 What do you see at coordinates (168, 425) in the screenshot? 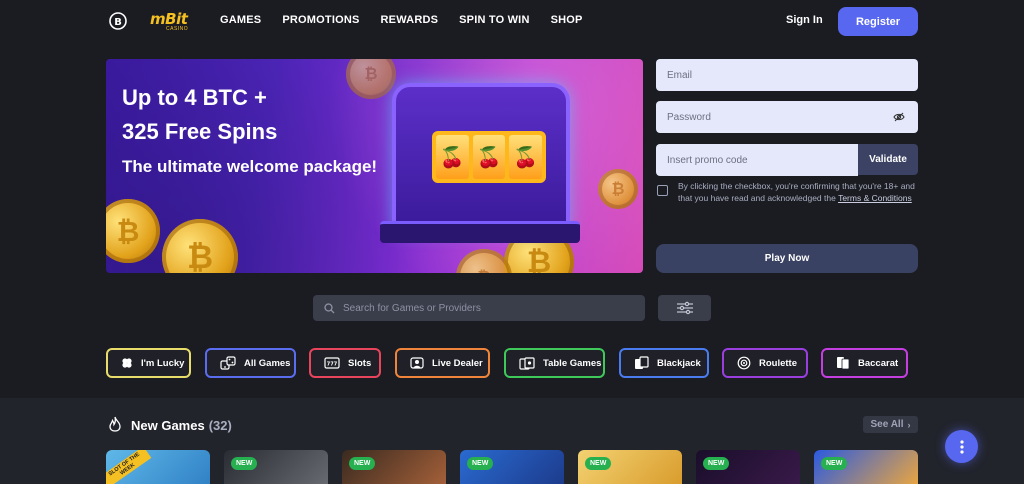
I see `new-games-title-text: New Games` at bounding box center [168, 425].